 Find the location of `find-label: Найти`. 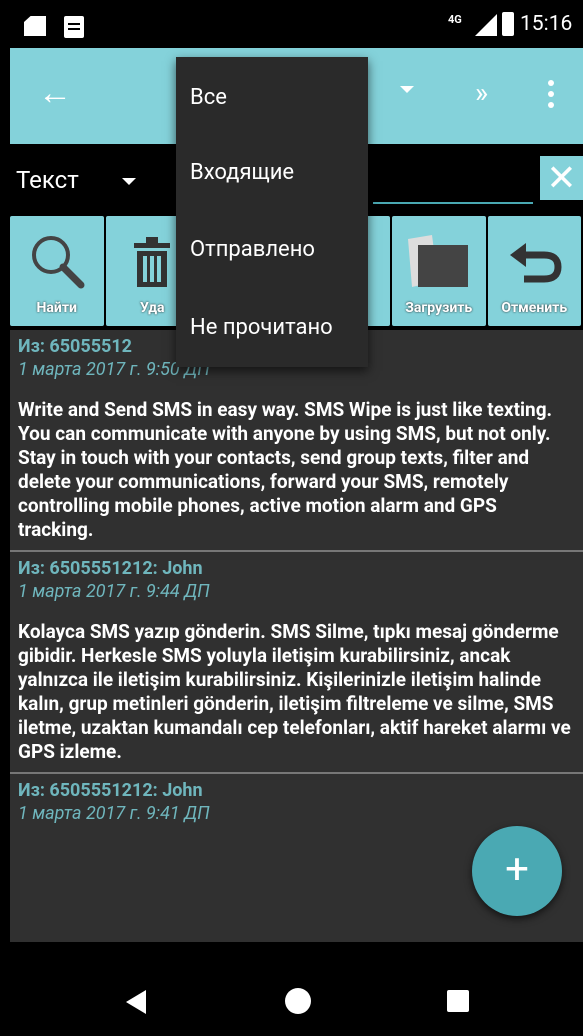

find-label: Найти is located at coordinates (56, 308).